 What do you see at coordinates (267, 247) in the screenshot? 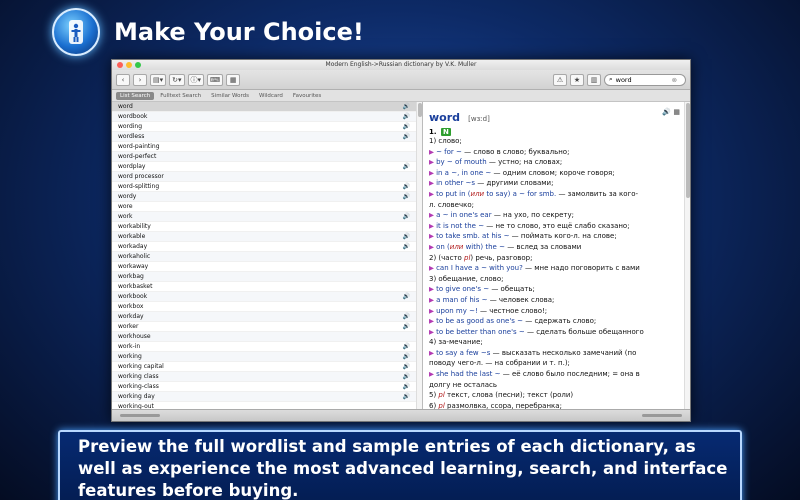
I see `wordlist-item: workaday 🔊` at bounding box center [267, 247].